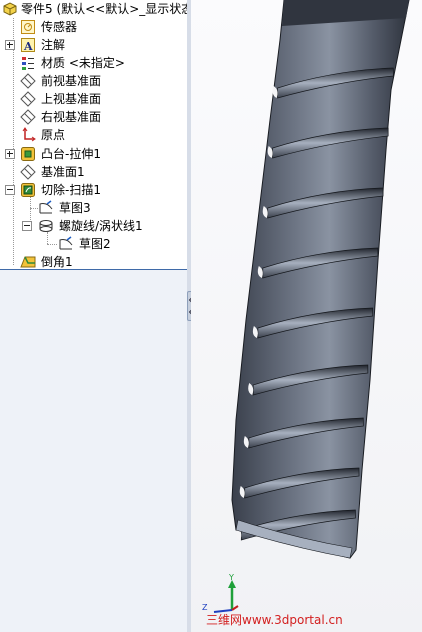  What do you see at coordinates (28, 154) in the screenshot?
I see `boss-extrude-icon` at bounding box center [28, 154].